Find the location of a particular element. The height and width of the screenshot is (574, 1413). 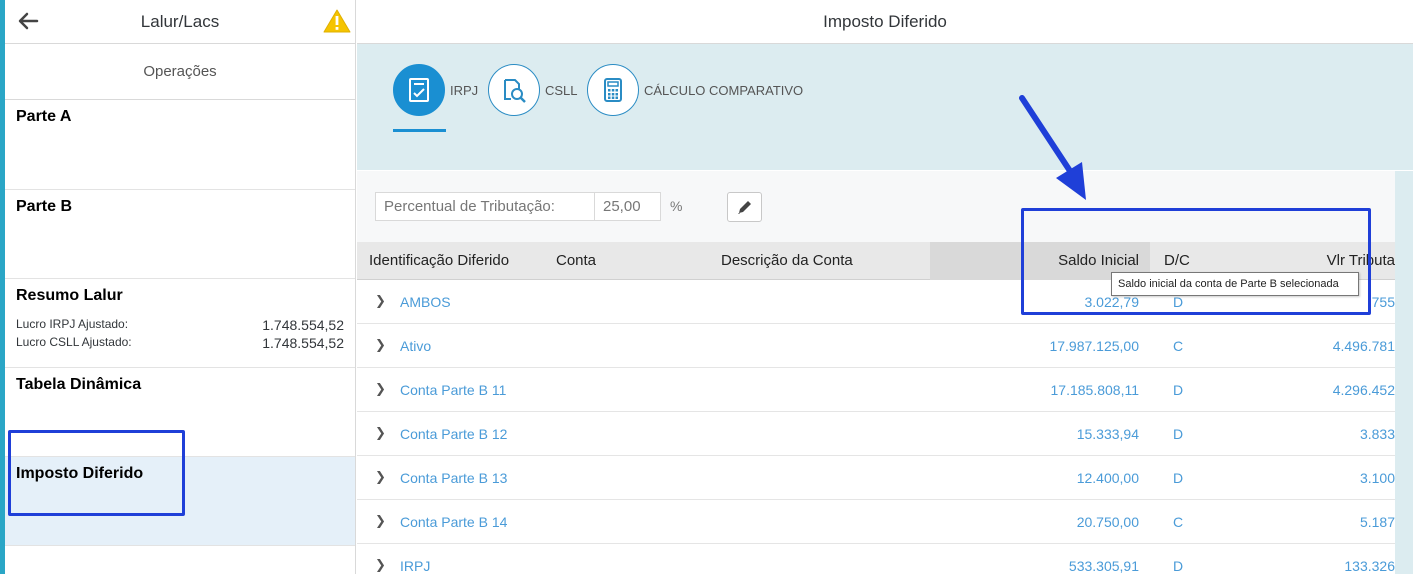

row-vlr: 133.326 is located at coordinates (1369, 566).